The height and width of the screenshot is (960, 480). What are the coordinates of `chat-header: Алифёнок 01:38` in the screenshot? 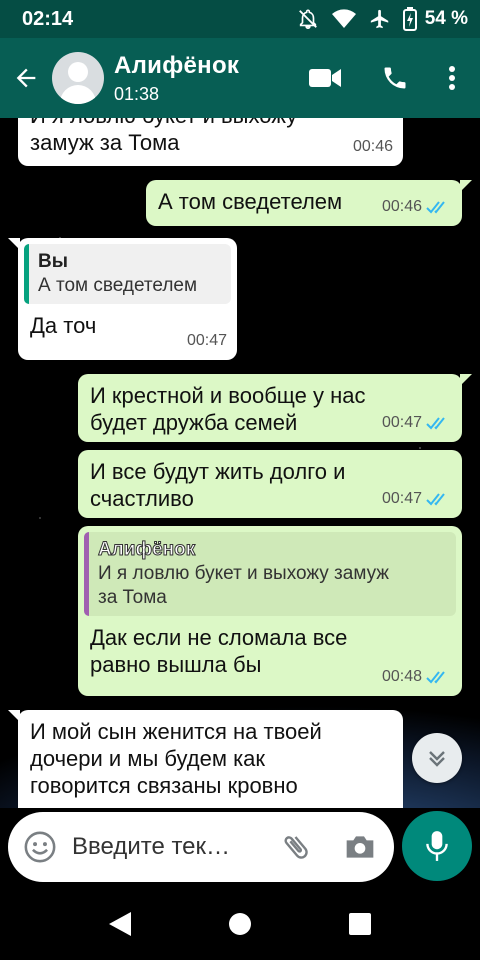 It's located at (240, 78).